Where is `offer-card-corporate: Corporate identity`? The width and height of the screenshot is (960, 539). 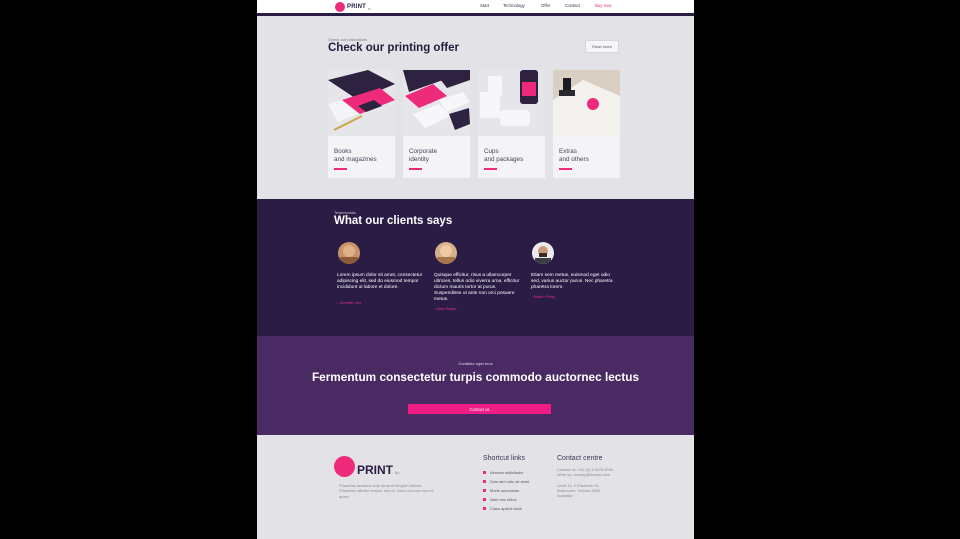
offer-card-corporate: Corporate identity is located at coordinates (436, 124).